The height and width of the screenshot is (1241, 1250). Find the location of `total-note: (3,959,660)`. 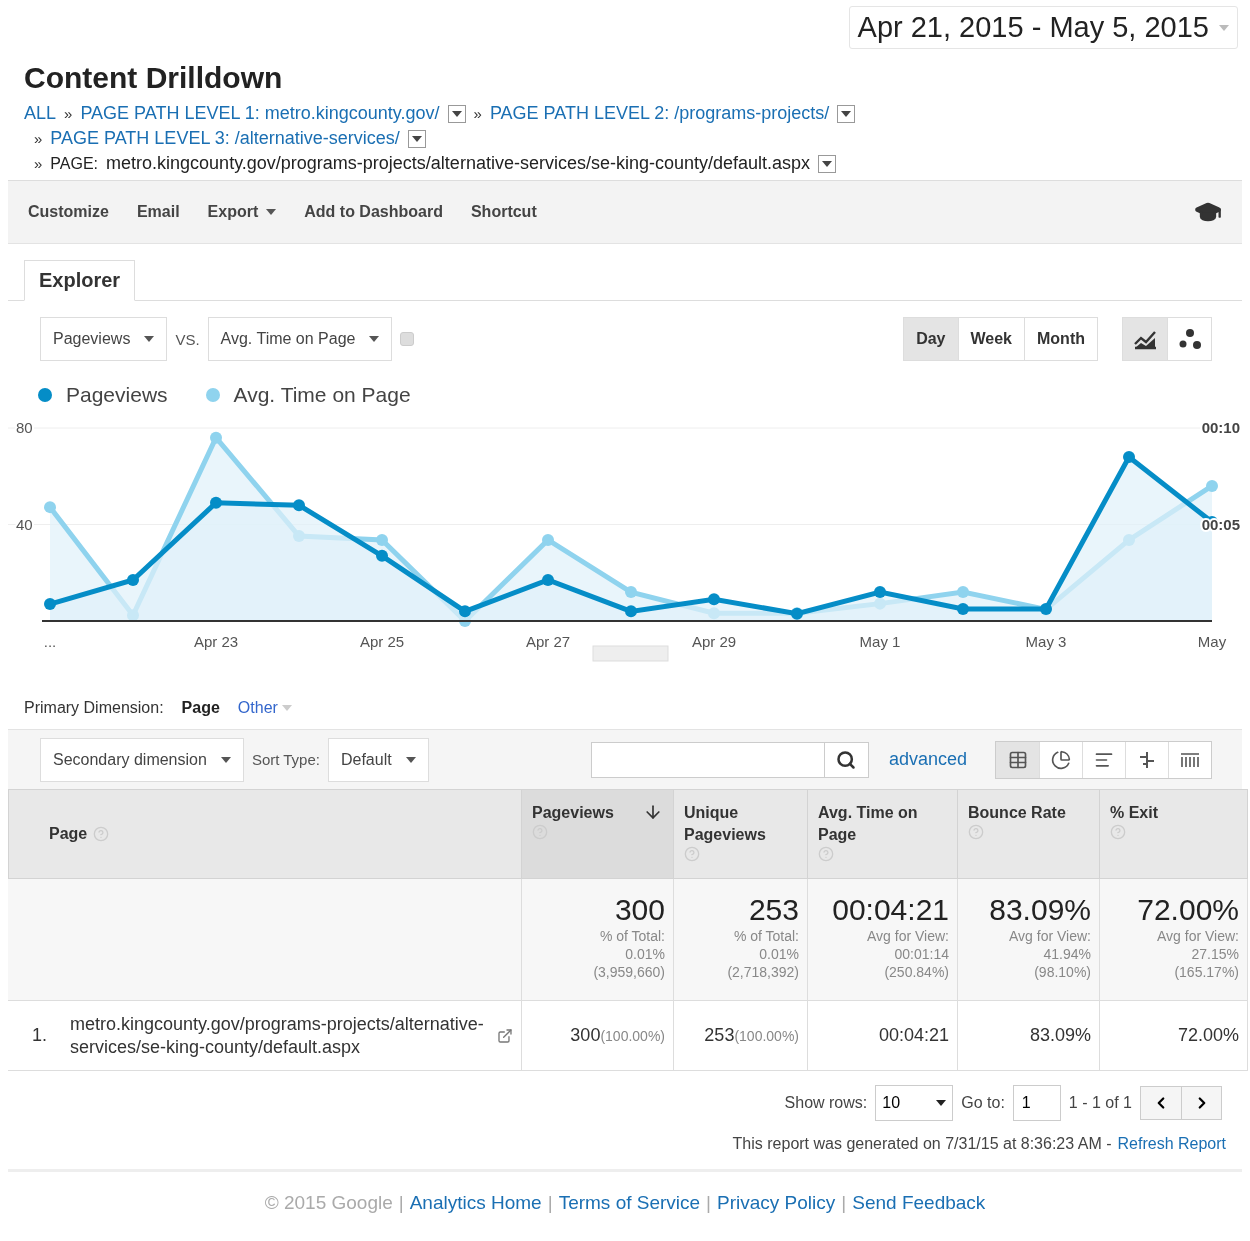

total-note: (3,959,660) is located at coordinates (628, 972).